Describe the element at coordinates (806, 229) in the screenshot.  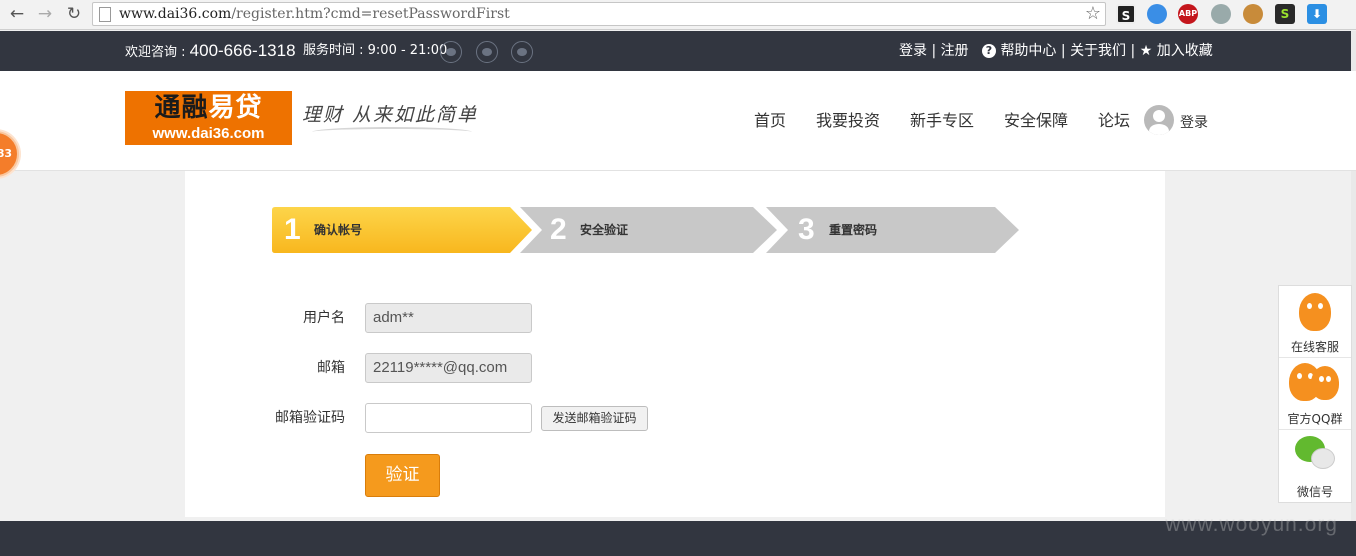
I see `step-number: 3` at that location.